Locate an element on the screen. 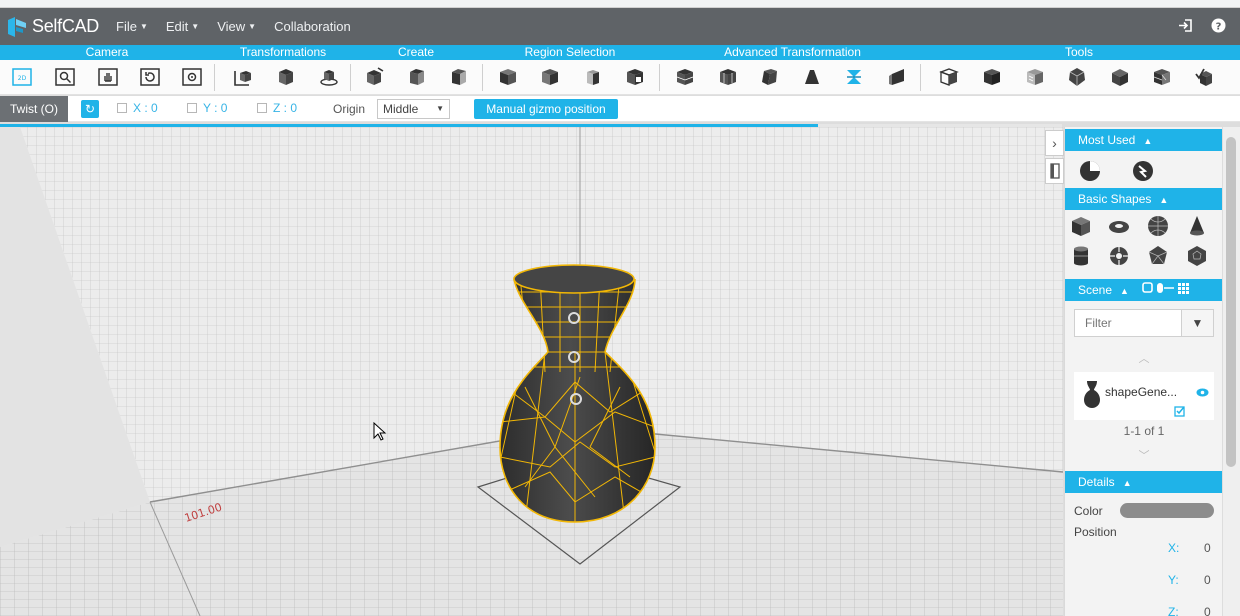  eye-visibility-icon is located at coordinates (1202, 392).